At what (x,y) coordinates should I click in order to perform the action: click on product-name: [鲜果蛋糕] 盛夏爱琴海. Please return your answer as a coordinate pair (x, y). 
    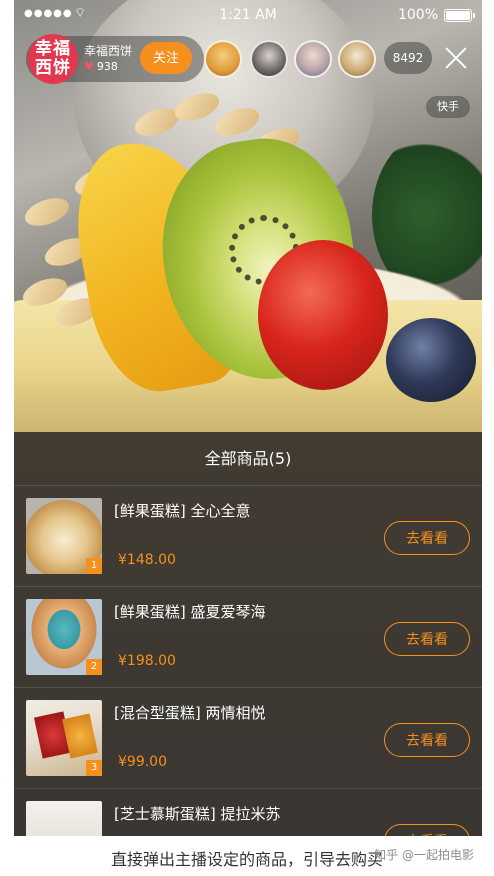
    Looking at the image, I should click on (190, 612).